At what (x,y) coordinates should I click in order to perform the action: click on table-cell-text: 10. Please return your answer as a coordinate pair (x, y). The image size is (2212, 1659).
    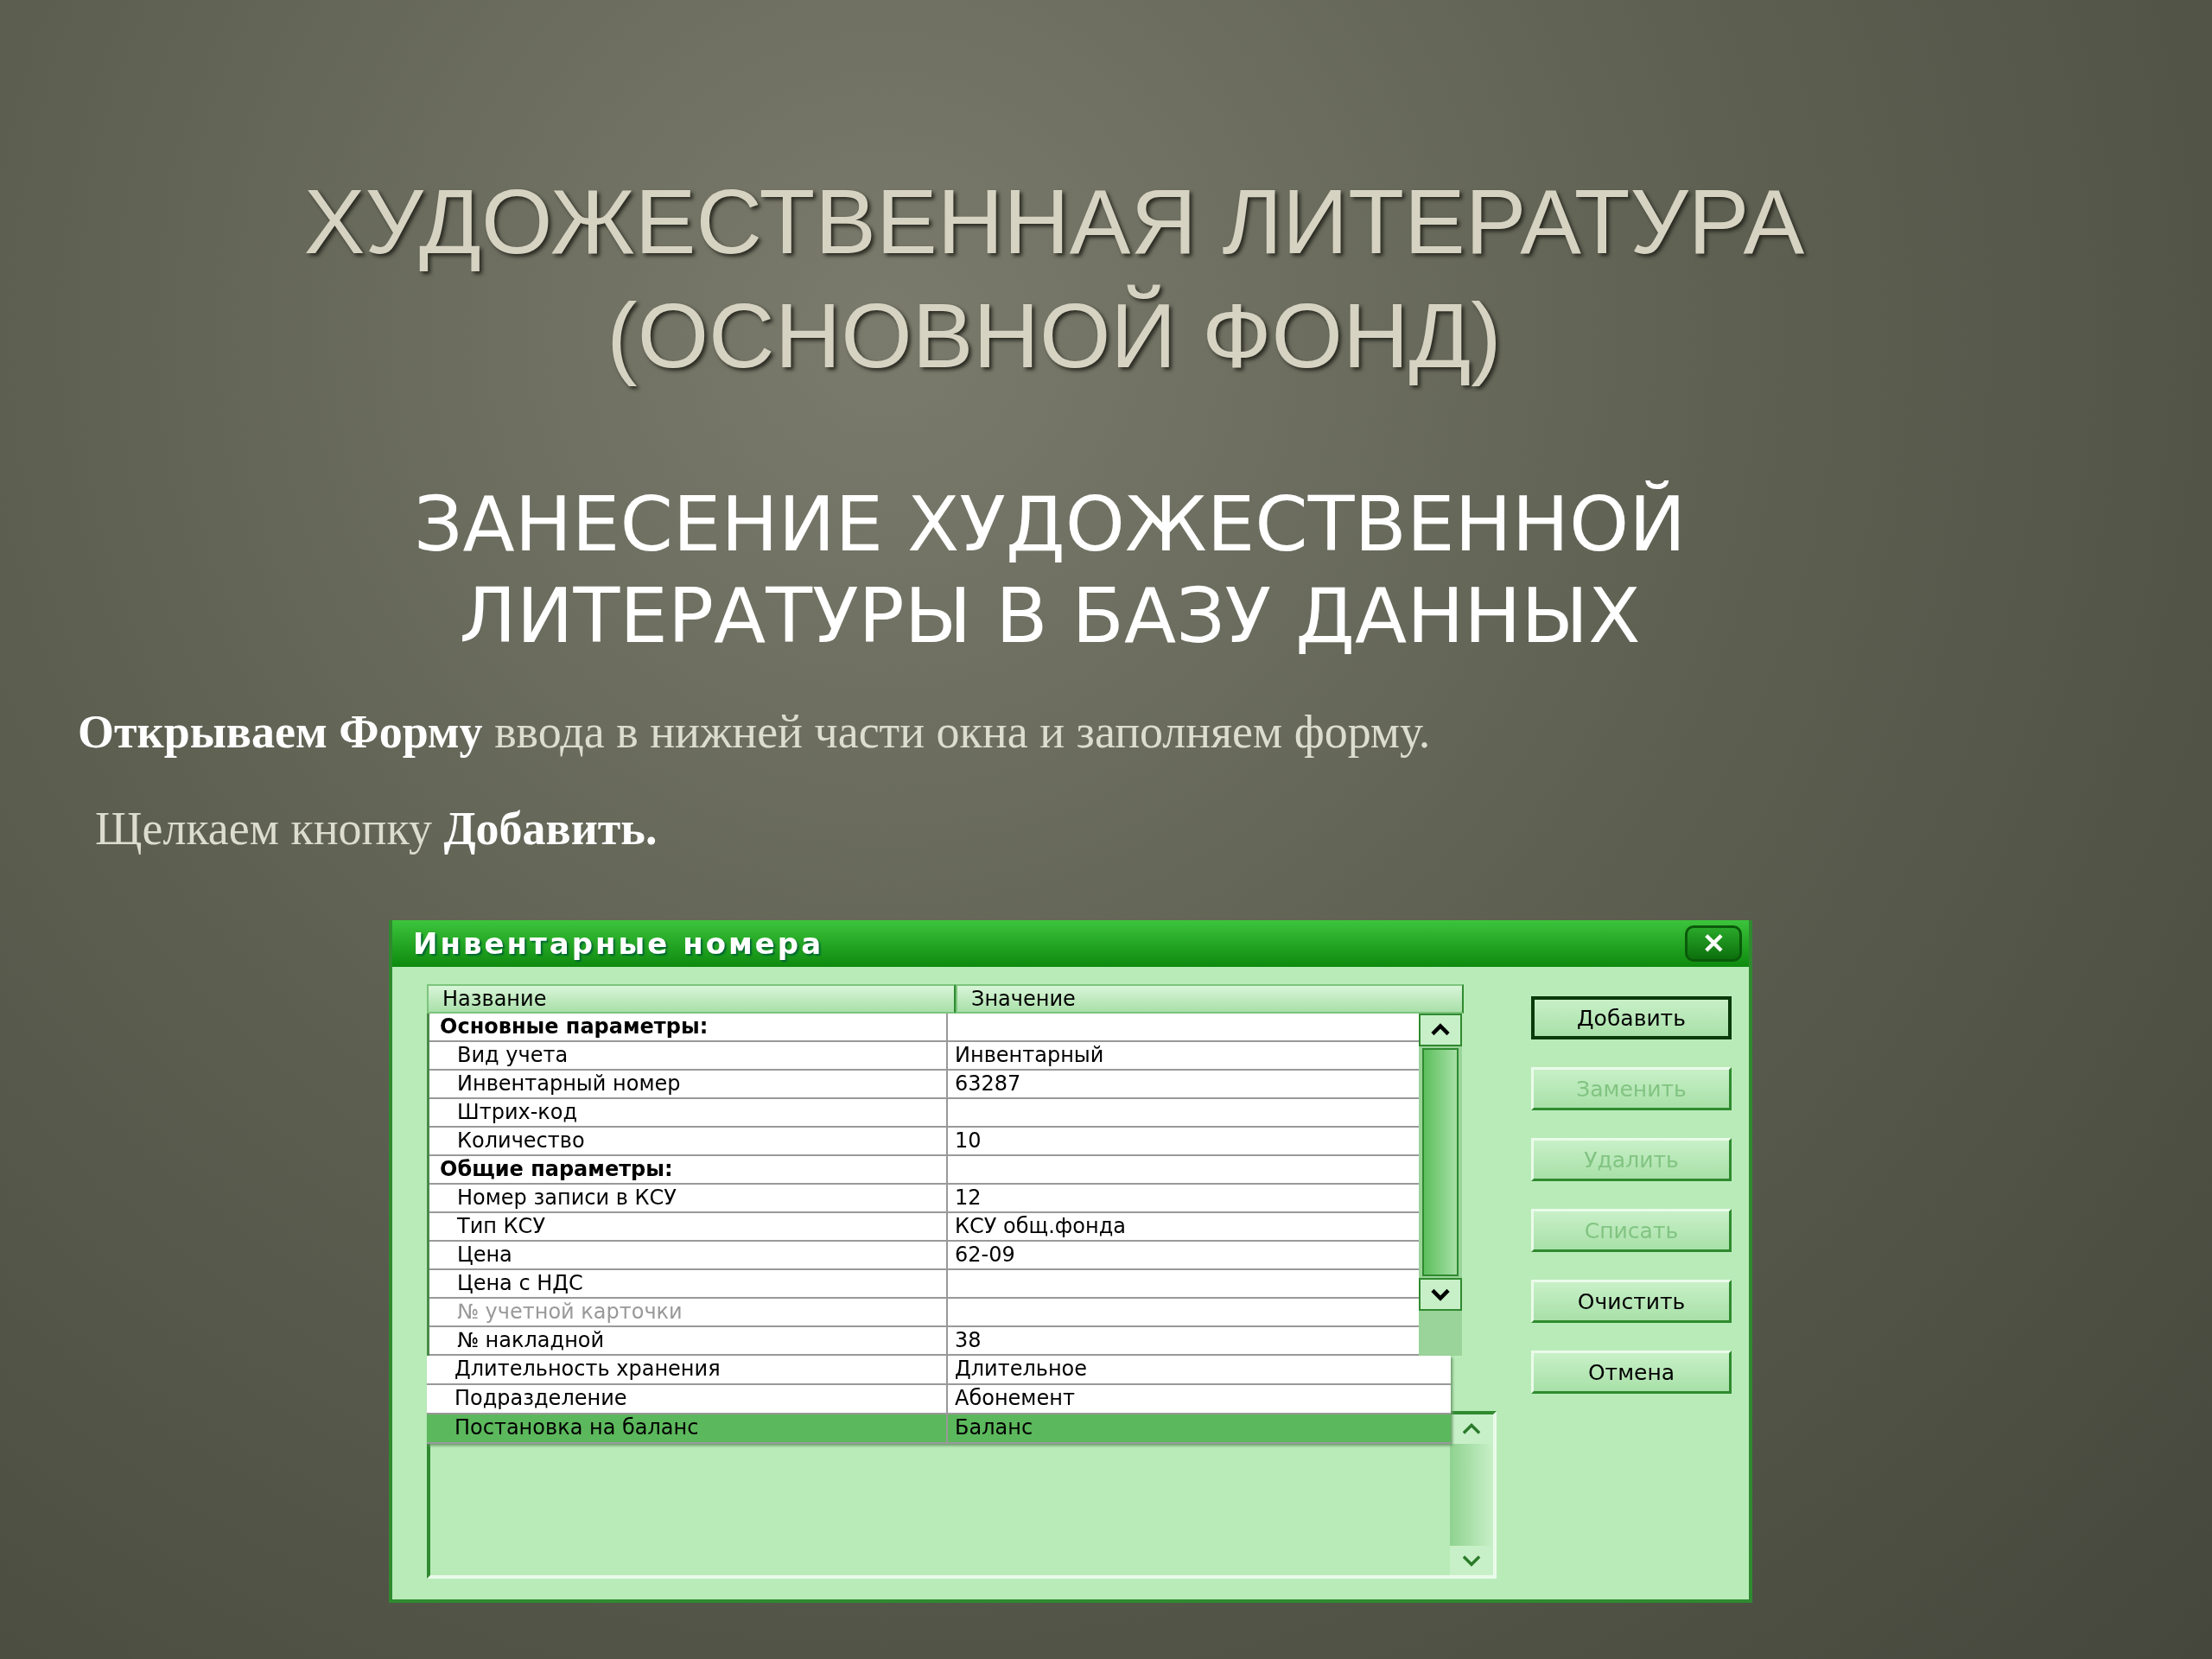
    Looking at the image, I should click on (968, 1141).